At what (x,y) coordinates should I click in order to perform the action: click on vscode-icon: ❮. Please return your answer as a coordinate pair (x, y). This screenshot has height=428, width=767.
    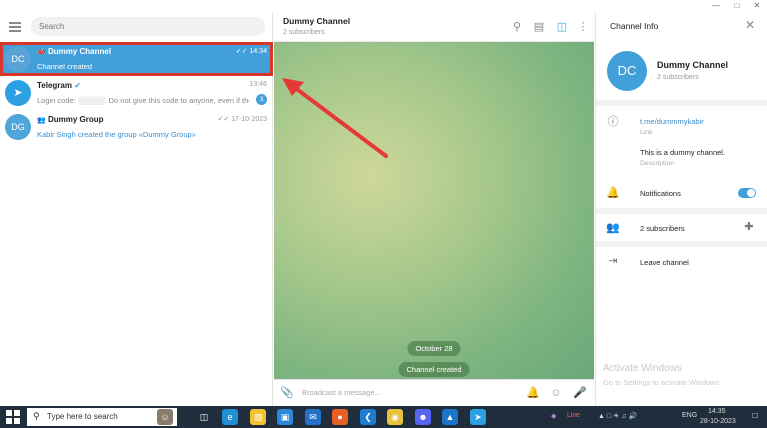
    Looking at the image, I should click on (368, 417).